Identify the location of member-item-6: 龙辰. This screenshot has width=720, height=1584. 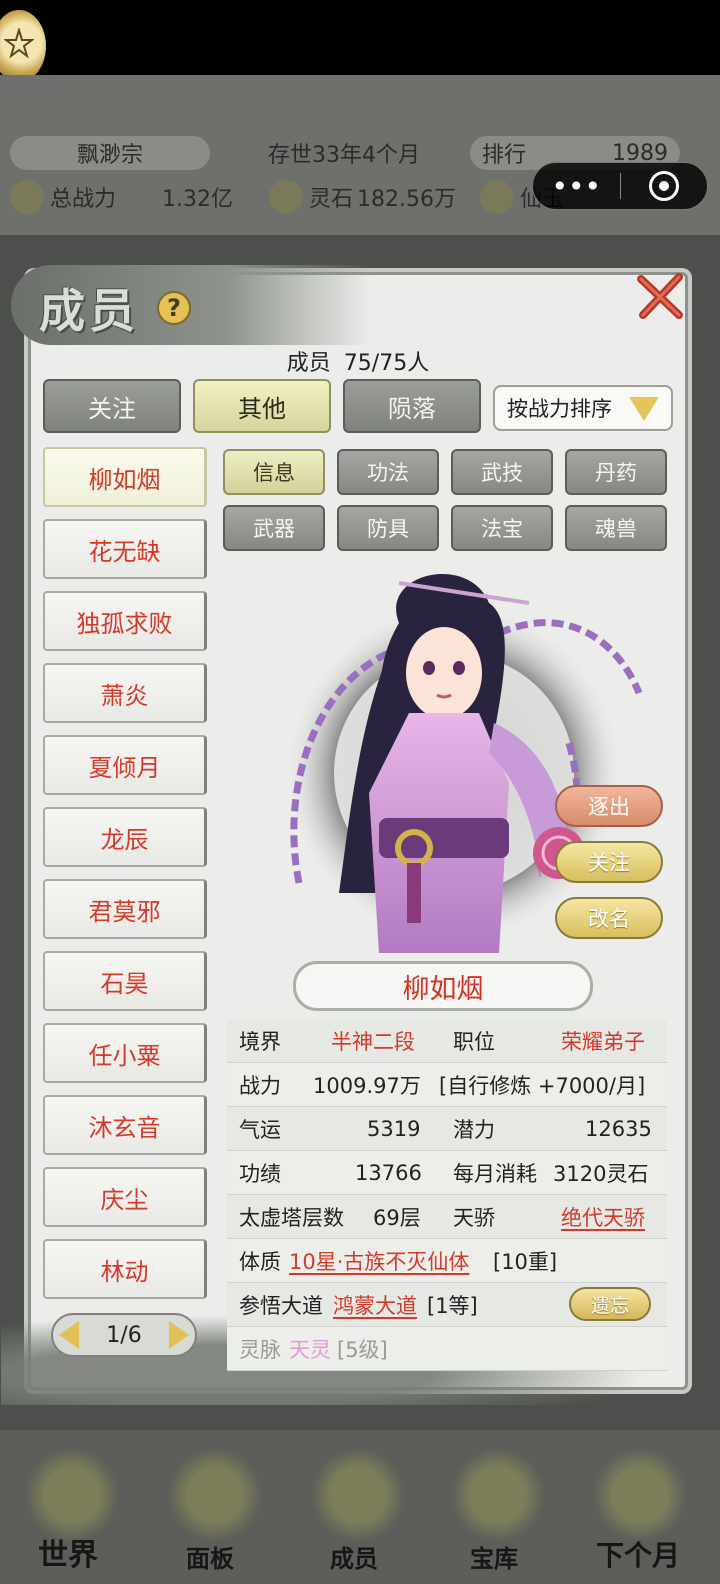
(125, 837).